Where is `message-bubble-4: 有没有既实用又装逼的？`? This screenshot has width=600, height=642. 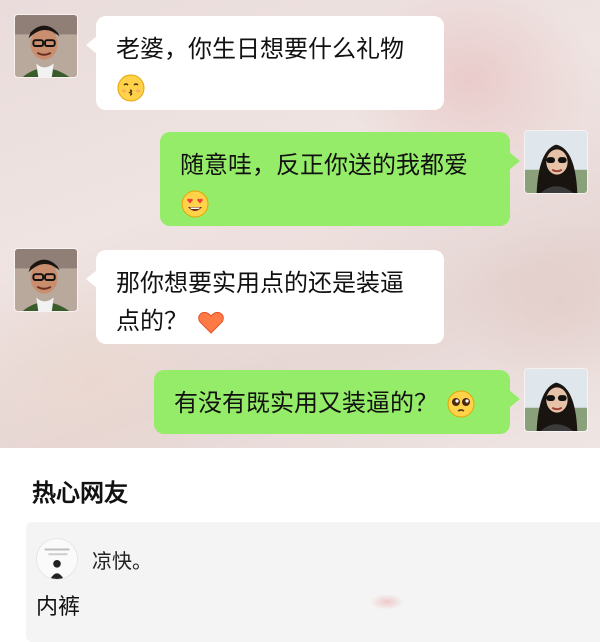
message-bubble-4: 有没有既实用又装逼的？ is located at coordinates (337, 402).